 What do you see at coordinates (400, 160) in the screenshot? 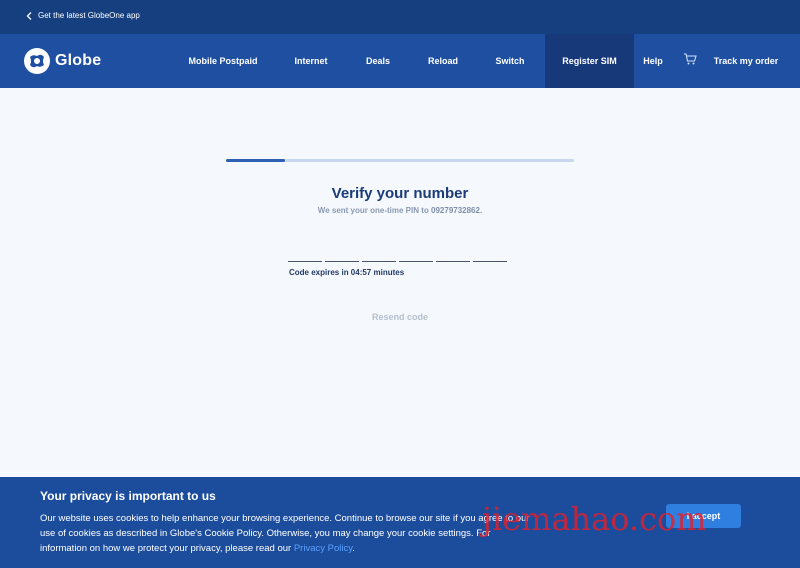
I see `step-progress-bar` at bounding box center [400, 160].